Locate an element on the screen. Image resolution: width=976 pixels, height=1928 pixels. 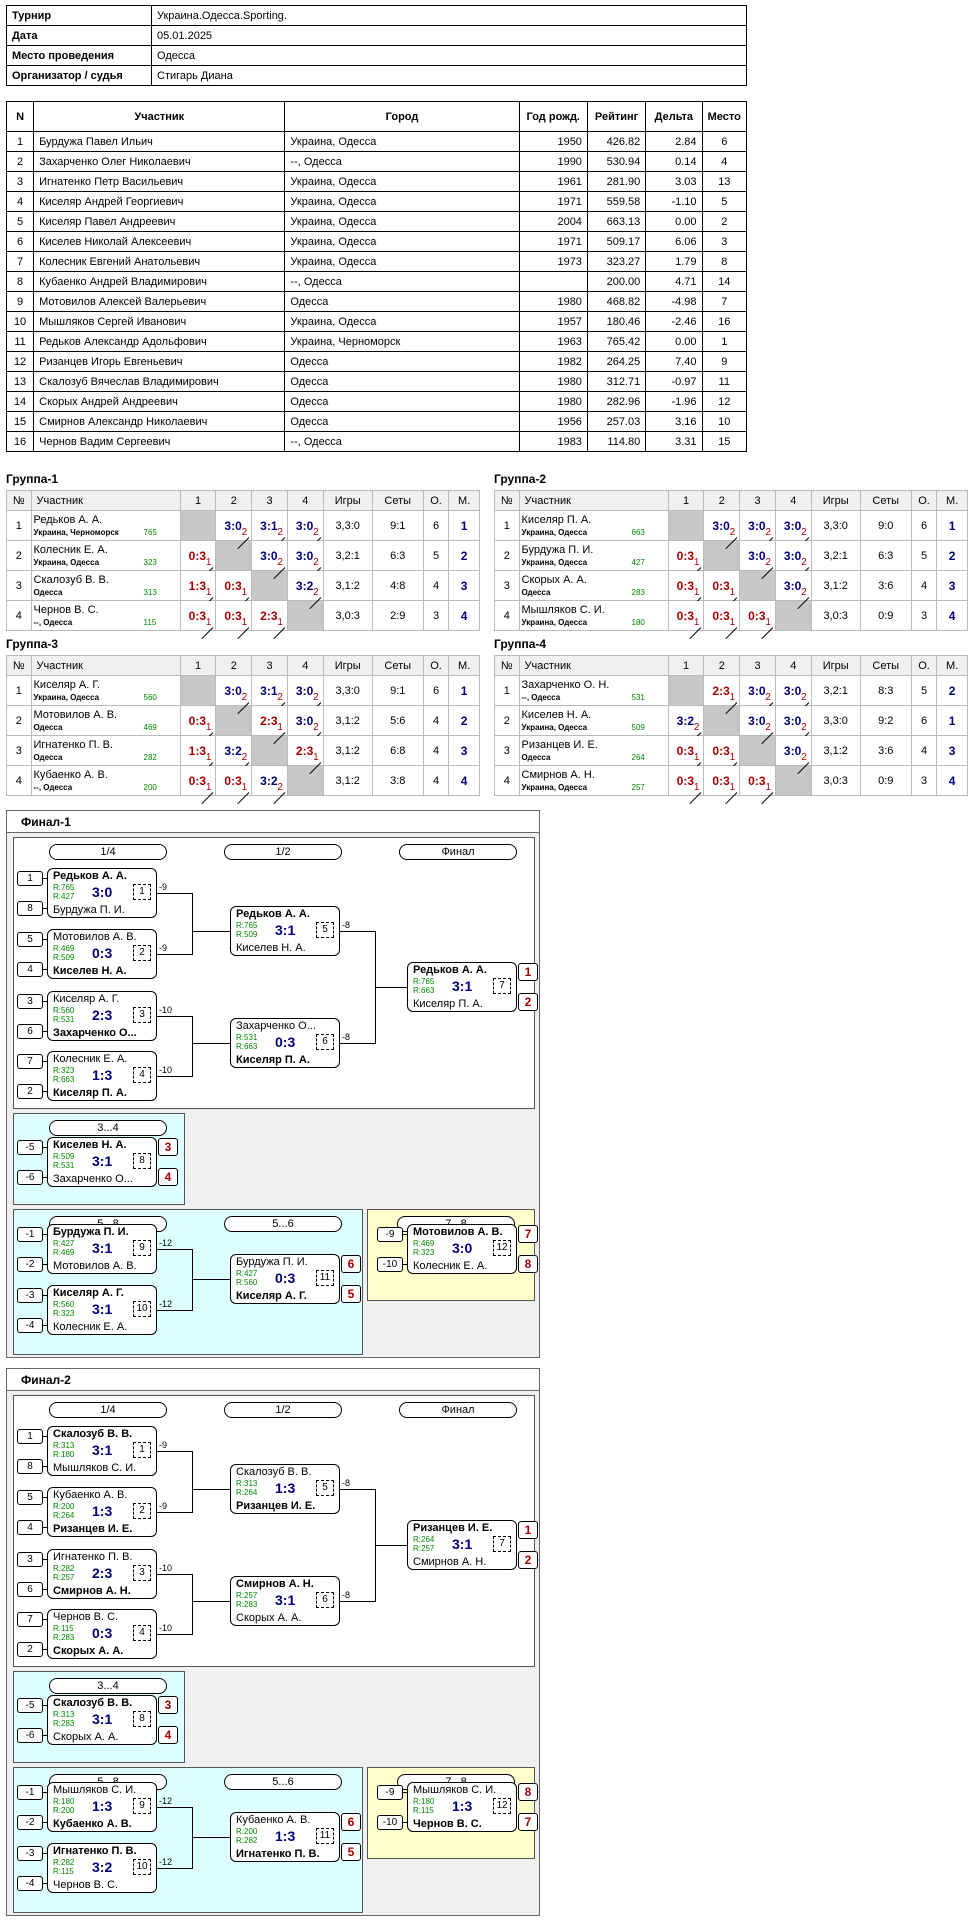
match-player-a: Колесник Е. А. is located at coordinates (90, 1059).